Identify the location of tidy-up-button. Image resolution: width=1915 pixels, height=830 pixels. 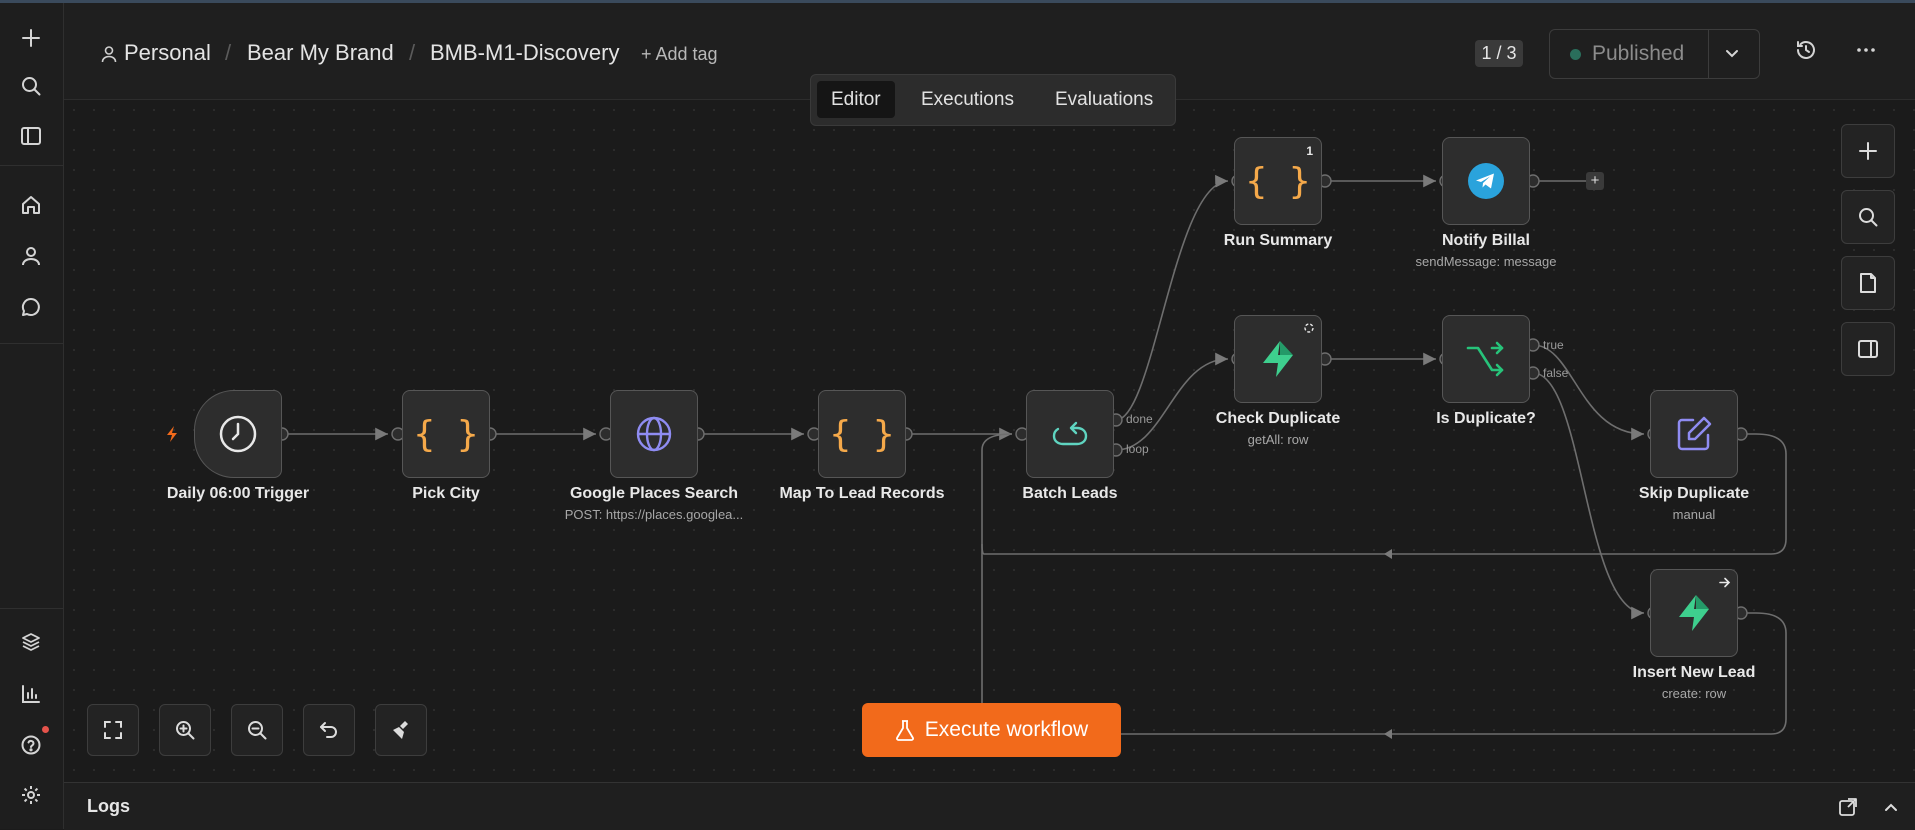
(401, 730).